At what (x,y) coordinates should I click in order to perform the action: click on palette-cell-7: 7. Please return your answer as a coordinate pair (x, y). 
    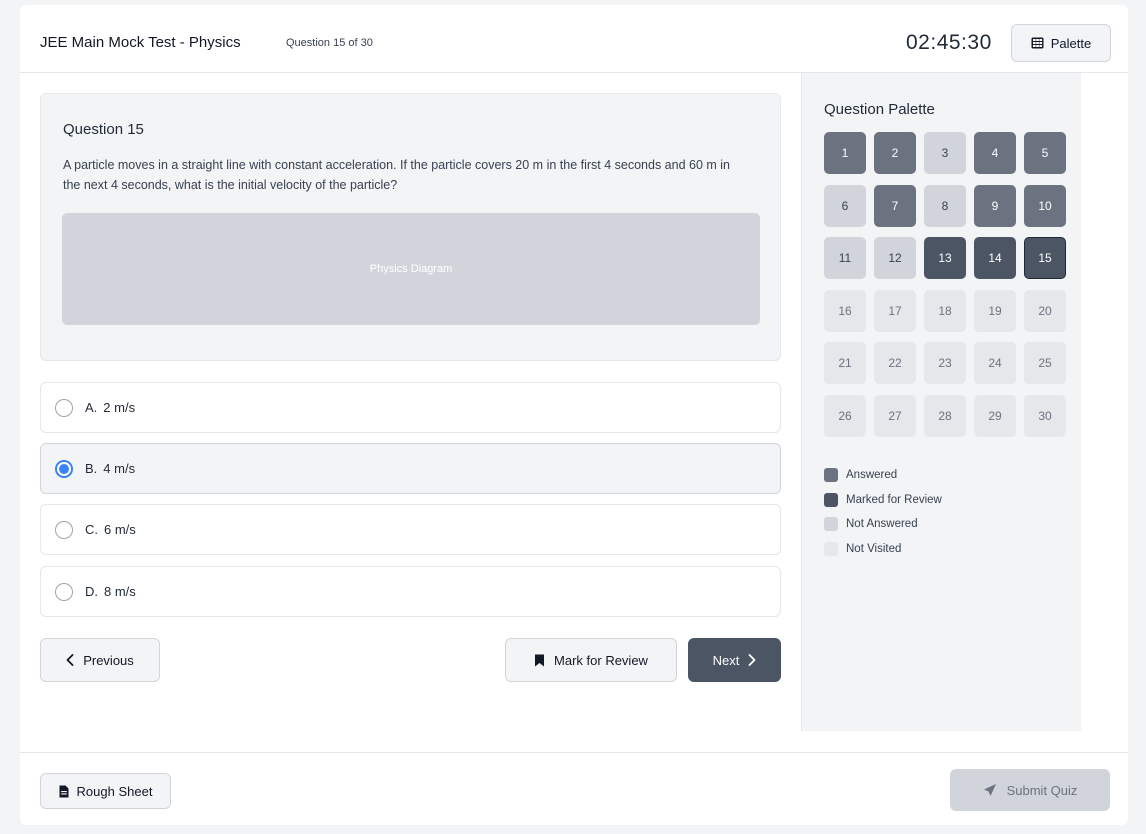
    Looking at the image, I should click on (895, 205).